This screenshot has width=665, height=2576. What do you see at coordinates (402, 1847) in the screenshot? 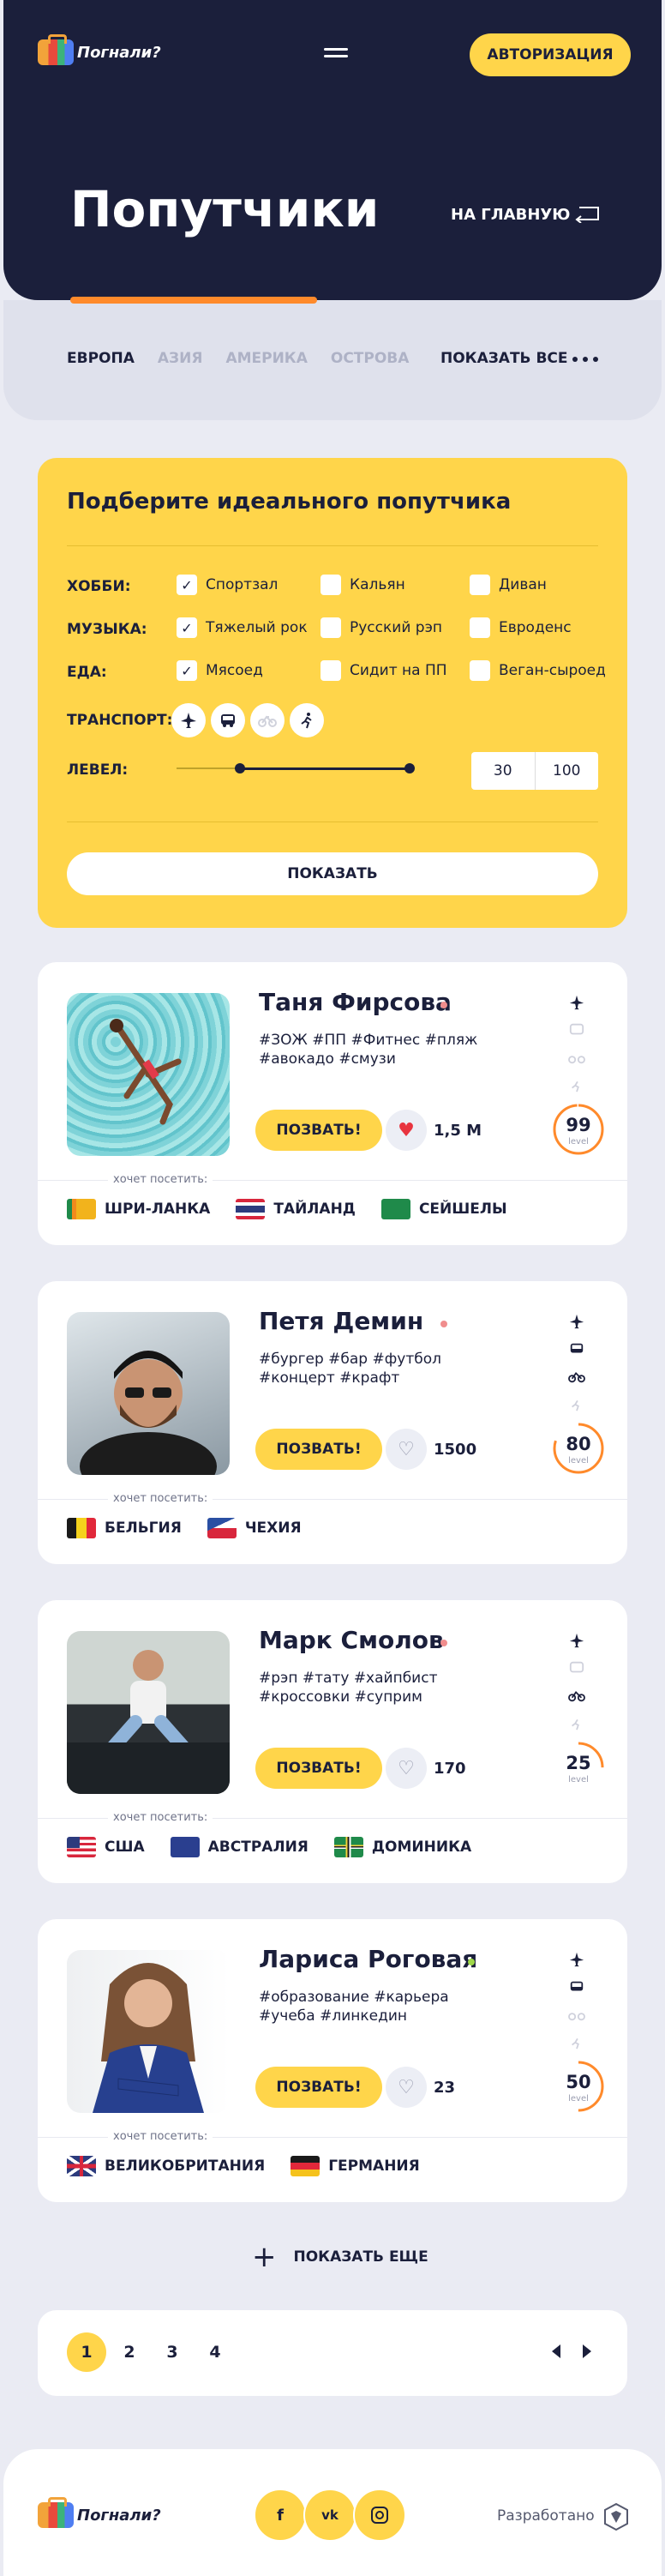
I see `country-item: ДОМИНИКА` at bounding box center [402, 1847].